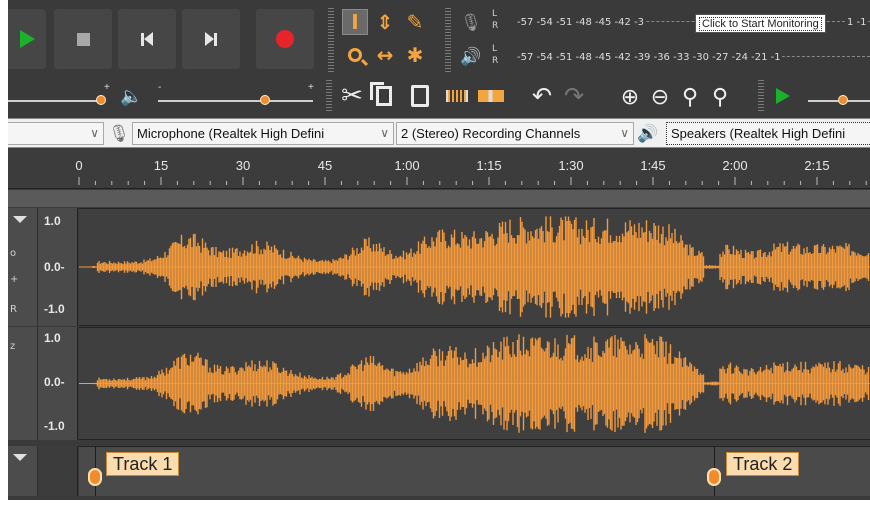  I want to click on ruler-tick-label: 45, so click(325, 165).